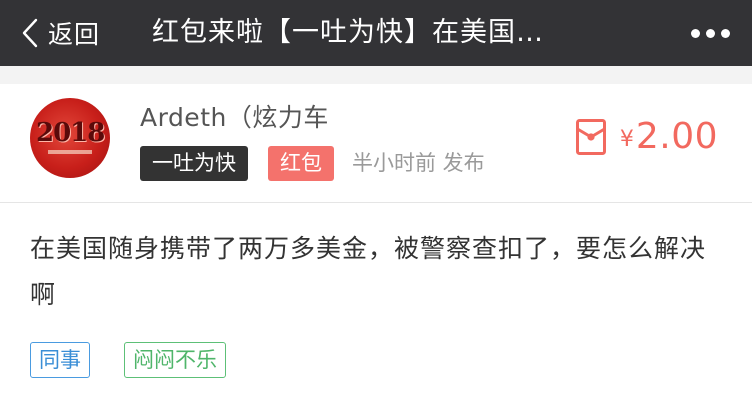 Image resolution: width=752 pixels, height=416 pixels. Describe the element at coordinates (234, 116) in the screenshot. I see `username: Ardeth（炫力车` at that location.